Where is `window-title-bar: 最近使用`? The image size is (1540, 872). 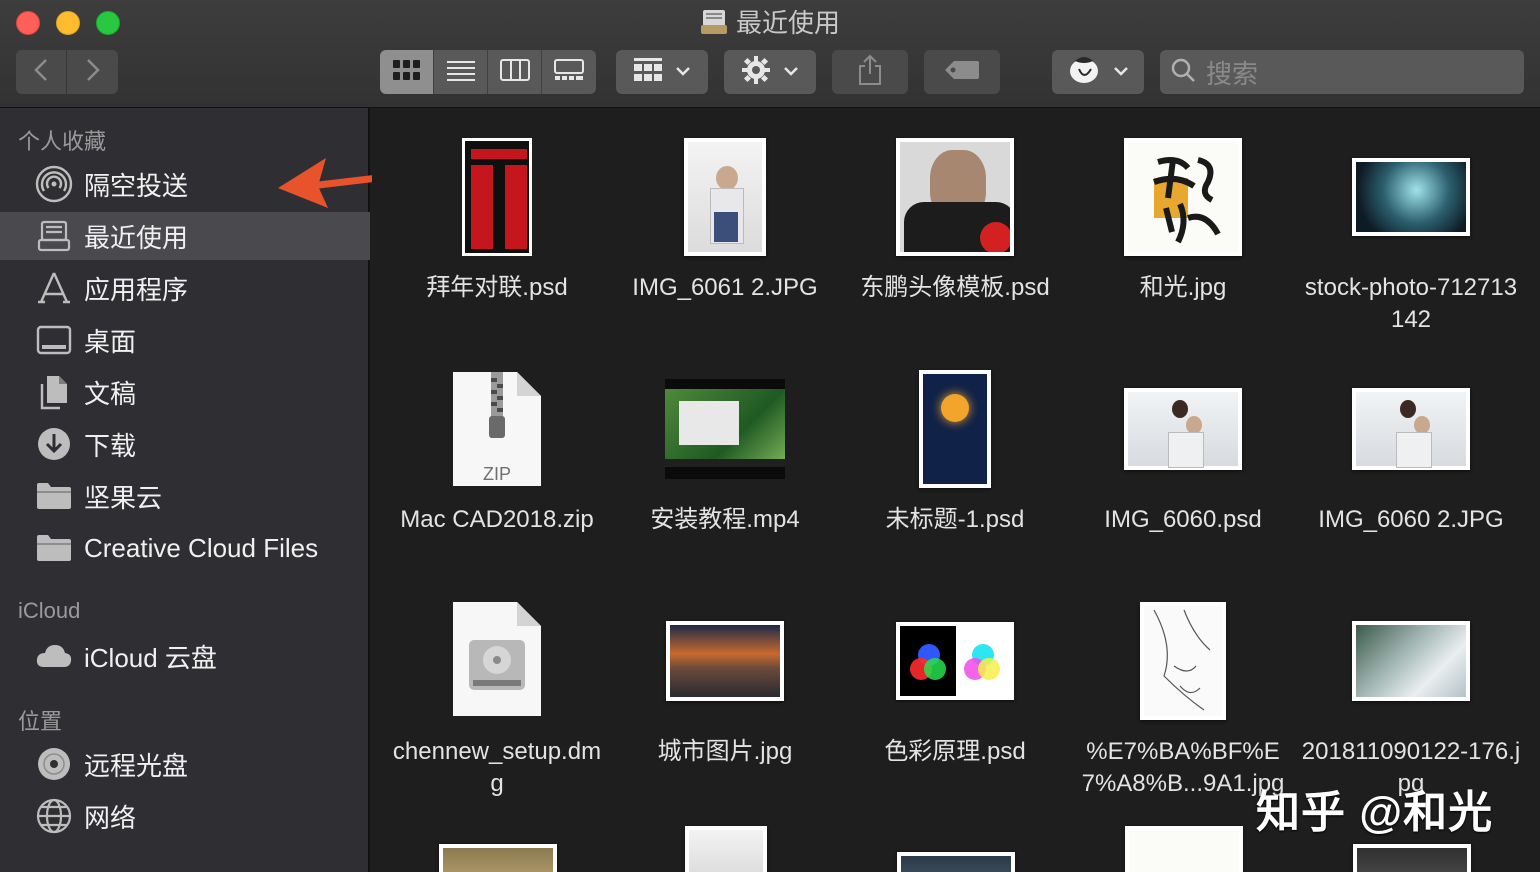 window-title-bar: 最近使用 is located at coordinates (770, 25).